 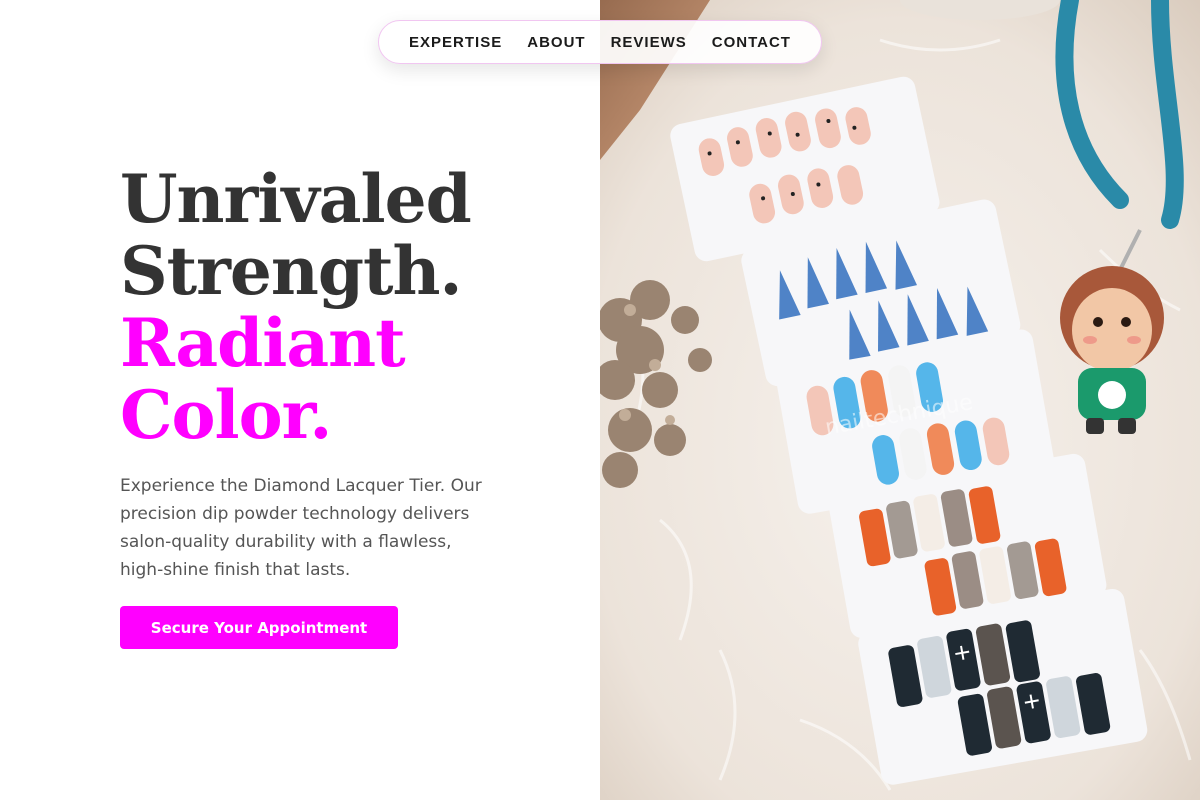 What do you see at coordinates (751, 42) in the screenshot?
I see `nav-item-contact: CONTACT` at bounding box center [751, 42].